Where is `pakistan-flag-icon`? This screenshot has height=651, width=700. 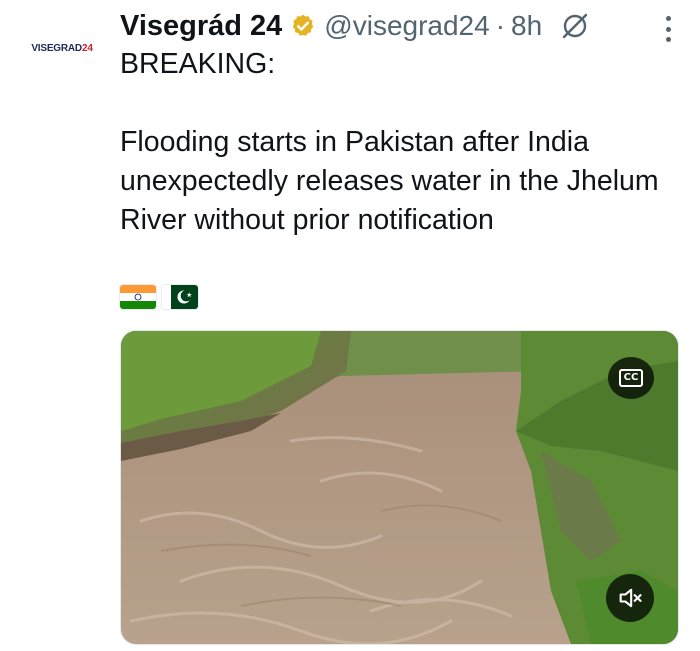 pakistan-flag-icon is located at coordinates (180, 297).